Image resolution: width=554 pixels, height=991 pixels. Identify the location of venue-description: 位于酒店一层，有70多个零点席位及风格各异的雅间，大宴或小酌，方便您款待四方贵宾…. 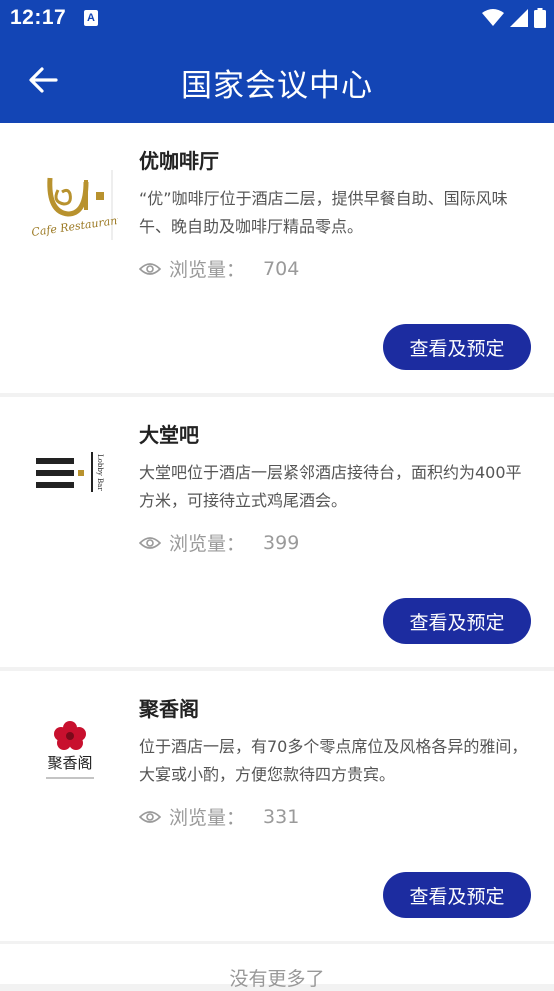
(333, 760).